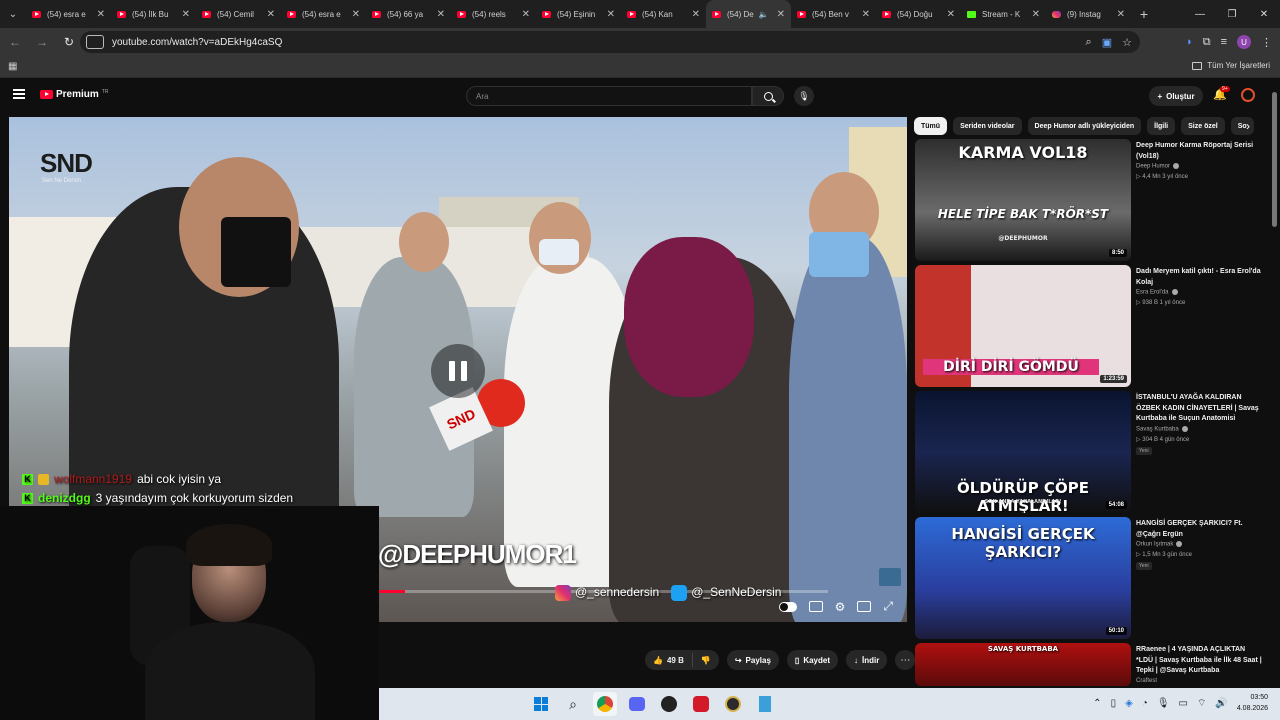 The width and height of the screenshot is (1280, 720). What do you see at coordinates (864, 606) in the screenshot?
I see `miniplayer-icon` at bounding box center [864, 606].